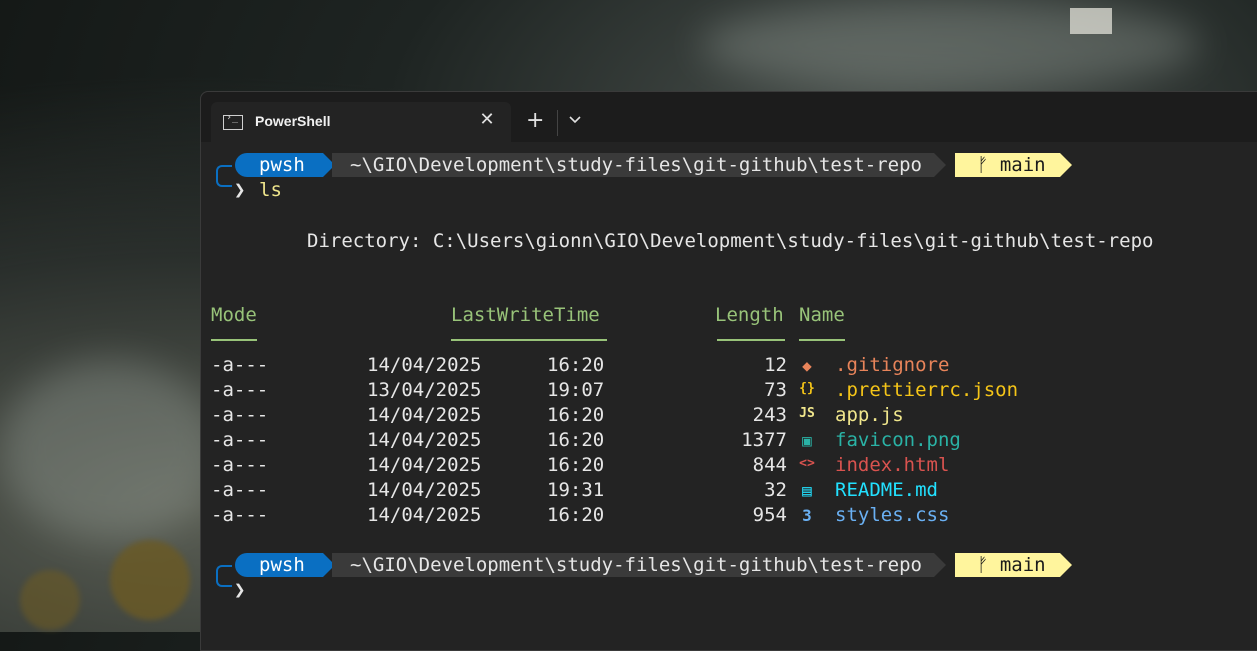 The width and height of the screenshot is (1257, 651). I want to click on powershell-icon, so click(233, 121).